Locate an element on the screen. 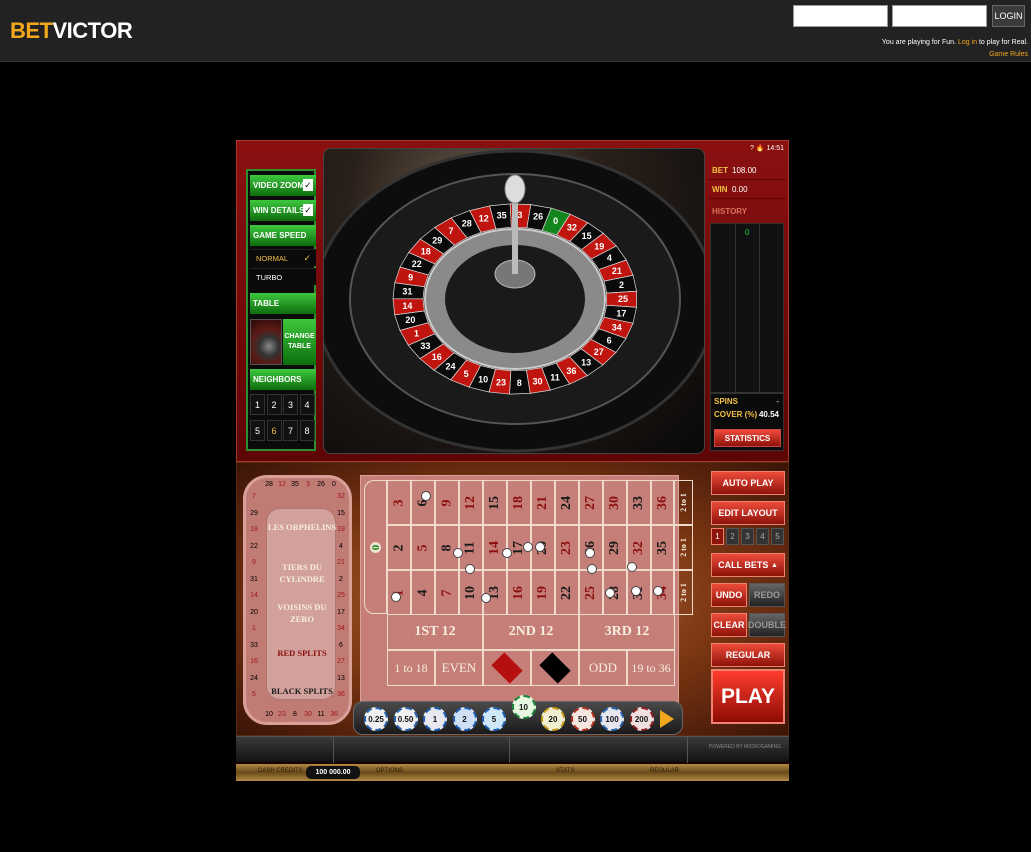  edit-layout-button: EDIT LAYOUT is located at coordinates (748, 513).